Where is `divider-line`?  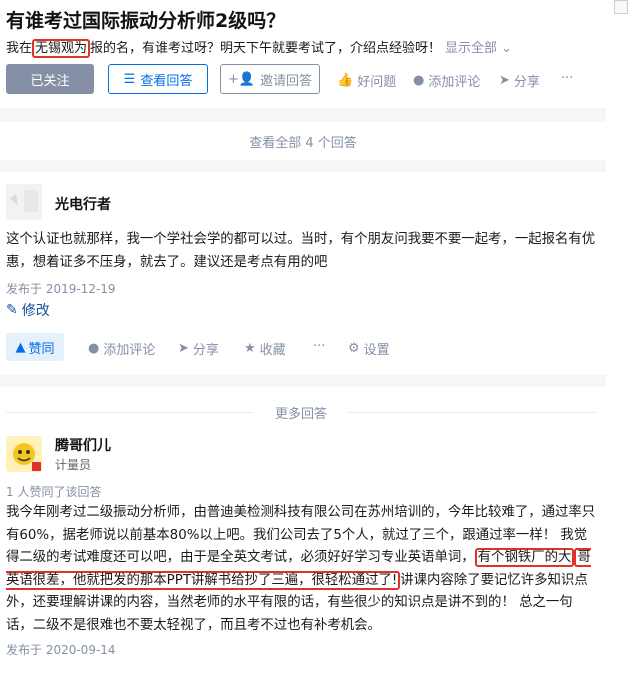
divider-line is located at coordinates (472, 412).